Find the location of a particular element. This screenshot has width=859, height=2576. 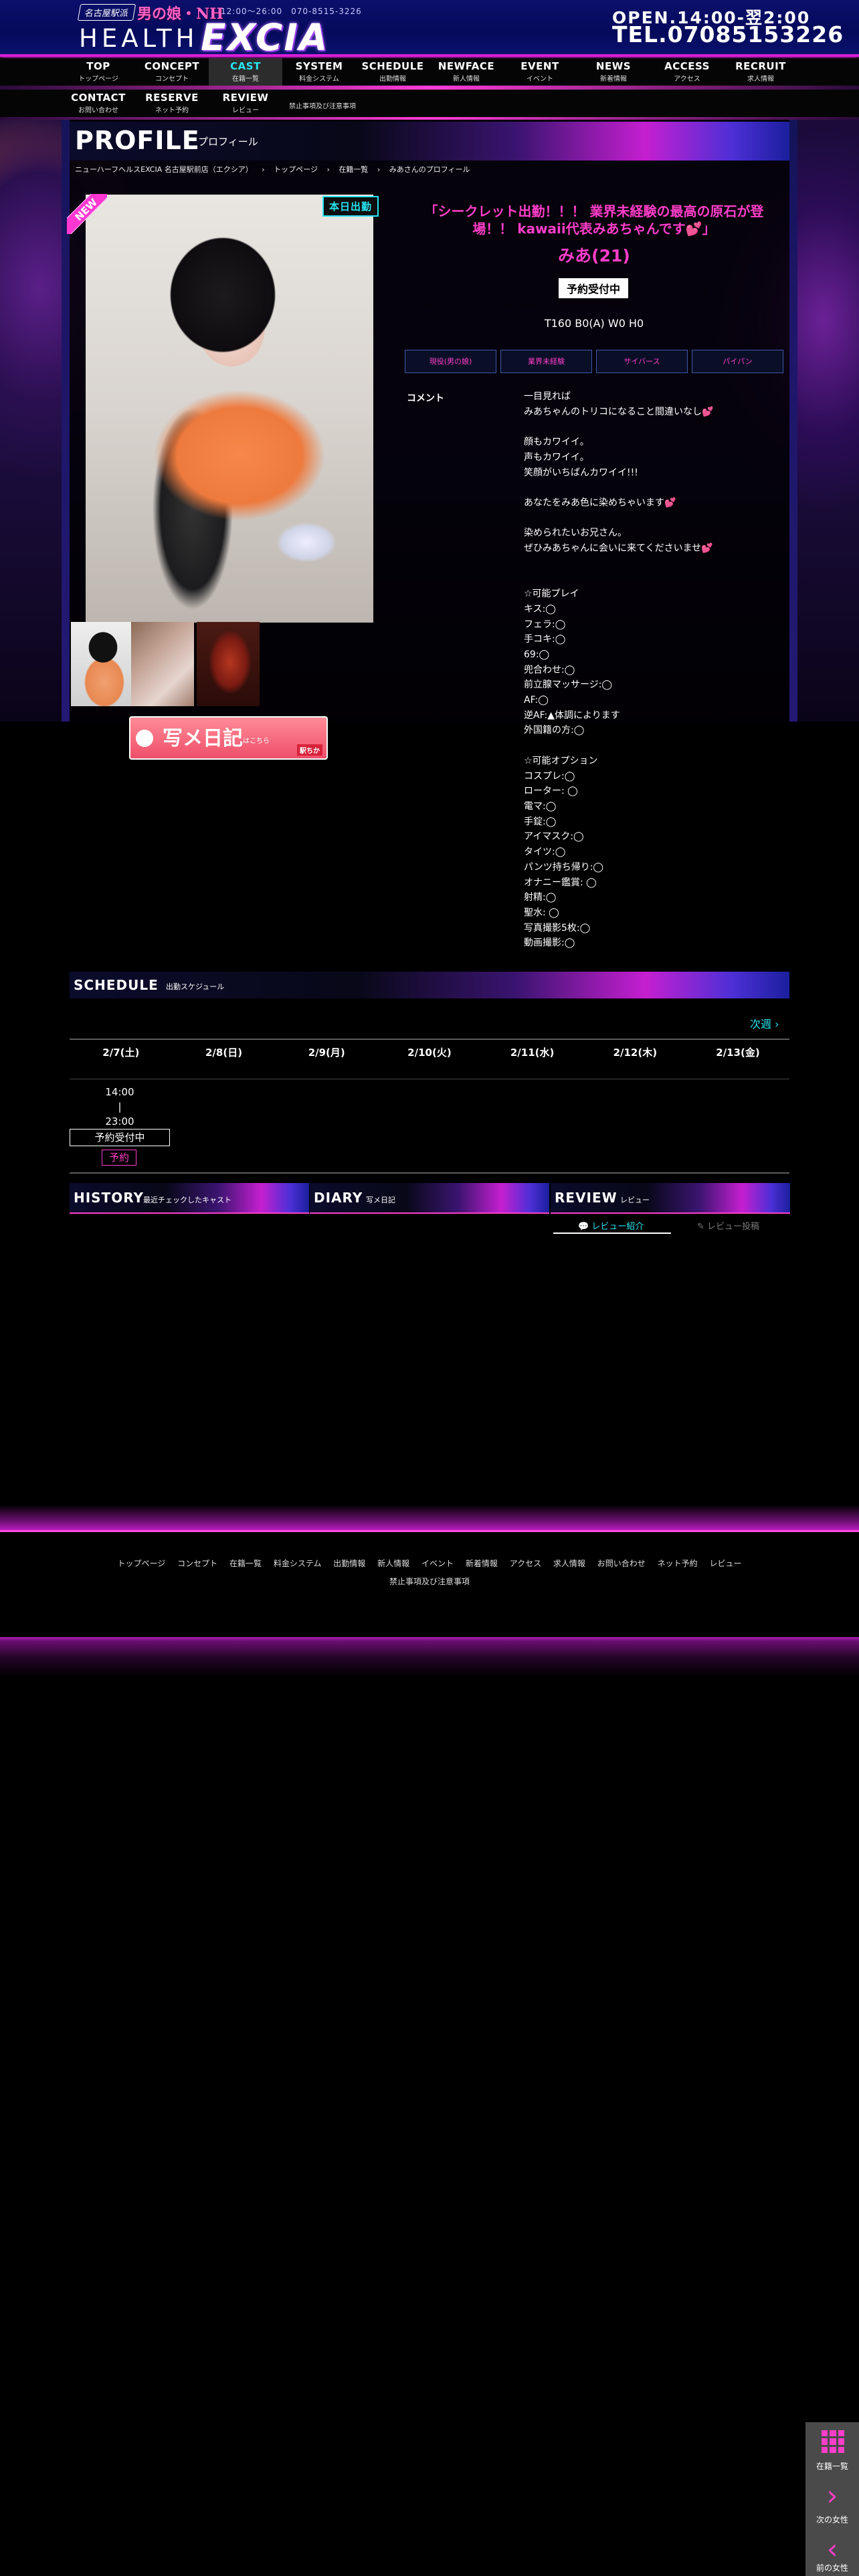

nav-news: NEWS 新着情報 is located at coordinates (613, 72).